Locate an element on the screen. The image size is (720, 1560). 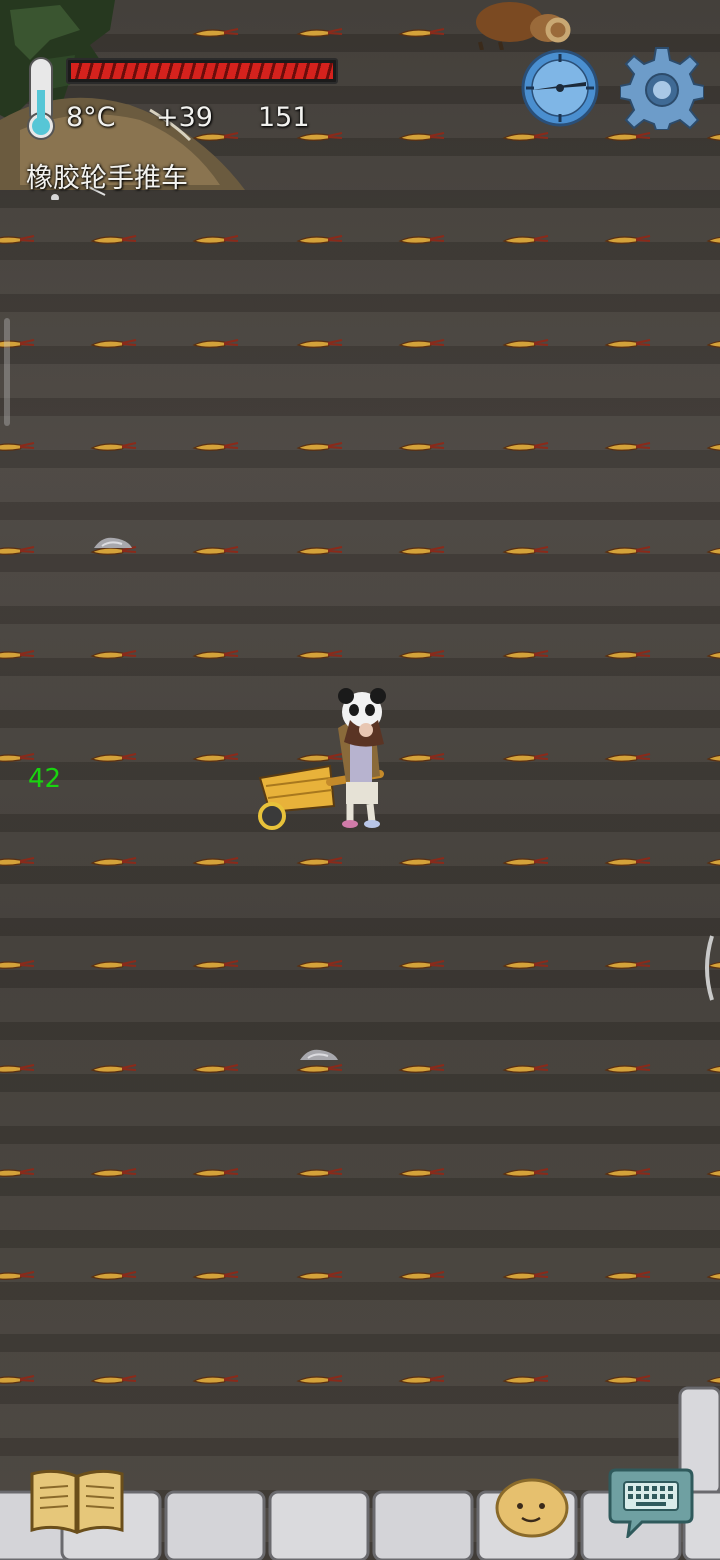
compass-icon is located at coordinates (560, 88).